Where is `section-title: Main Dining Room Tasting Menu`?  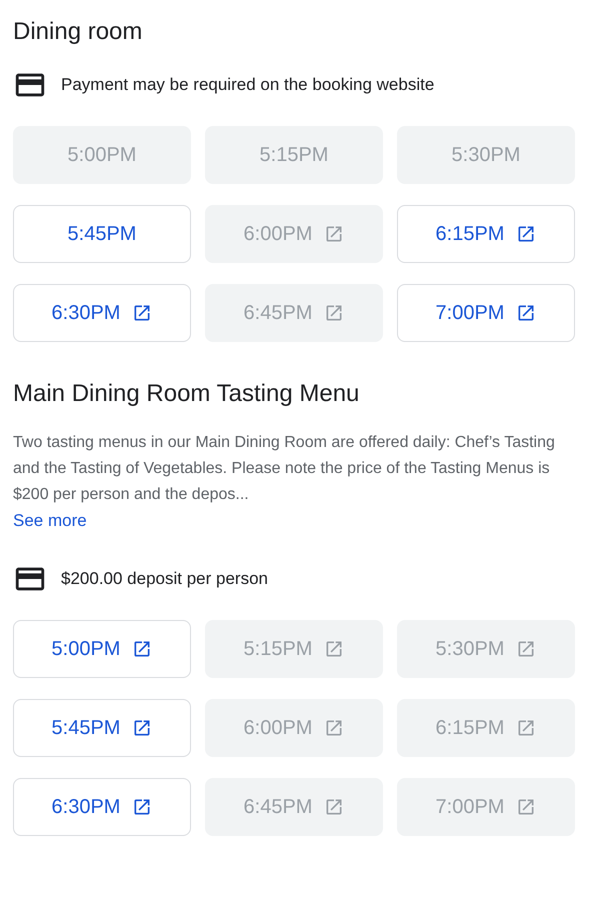 section-title: Main Dining Room Tasting Menu is located at coordinates (186, 394).